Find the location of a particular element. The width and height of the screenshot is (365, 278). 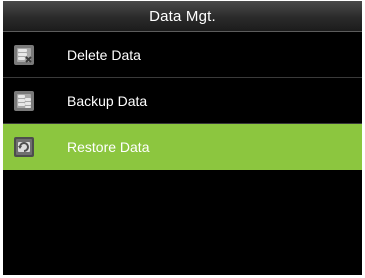

title-bar: Data Mgt. is located at coordinates (182, 16).